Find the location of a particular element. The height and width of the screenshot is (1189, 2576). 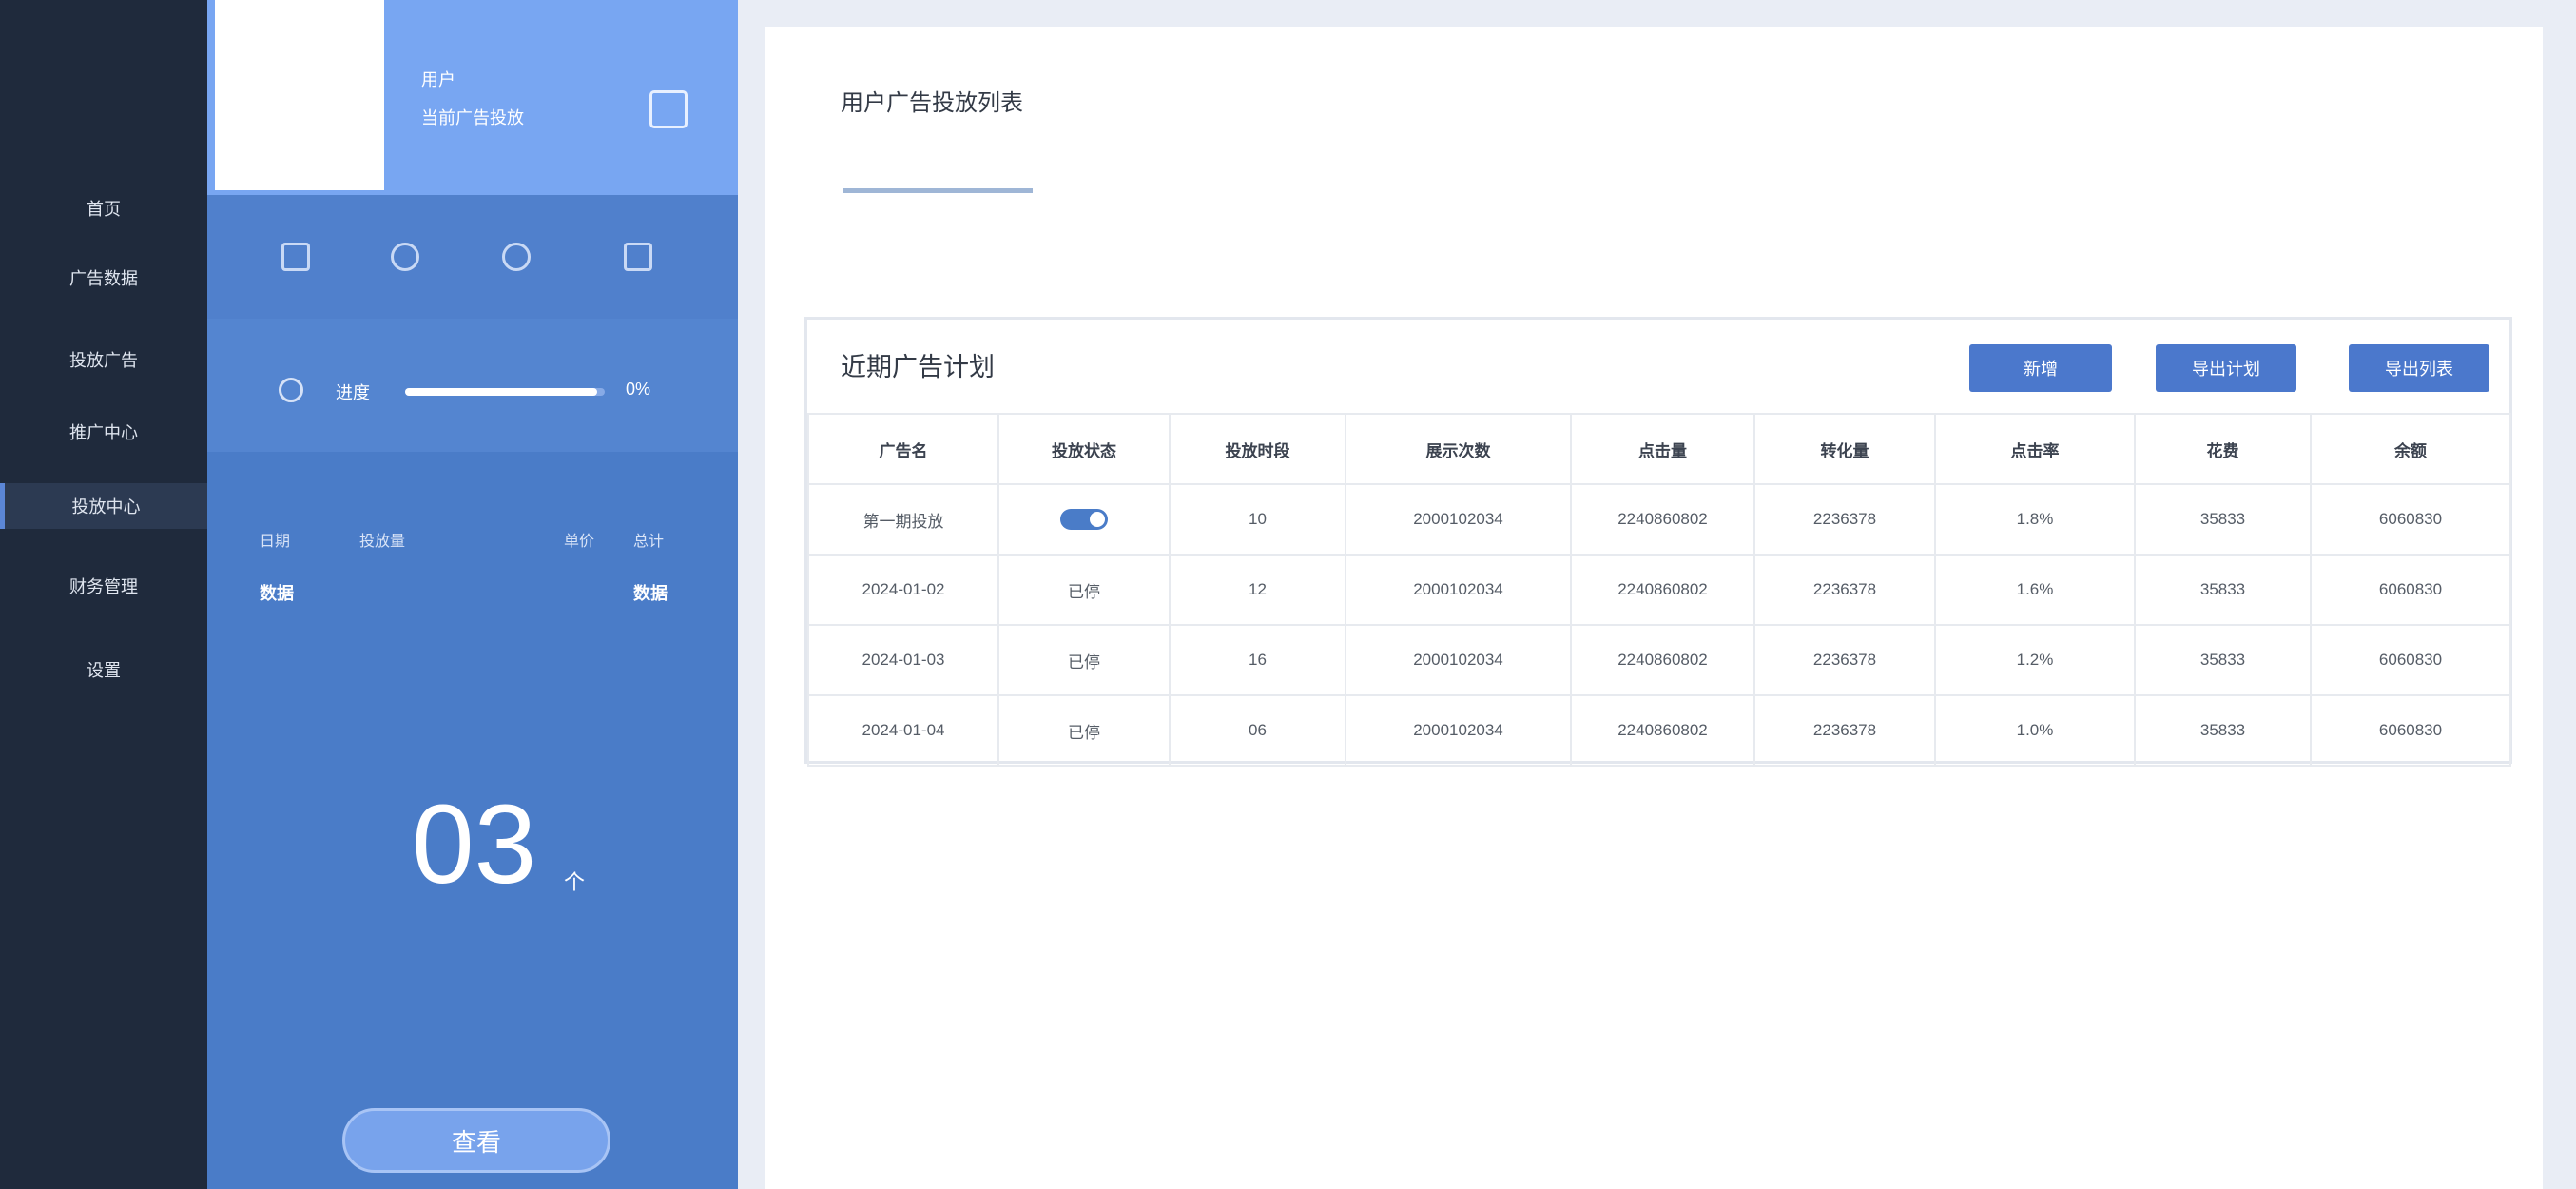

sidebar: 首页 广告数据 投放广告 推广中心 投放中心 财务管理 设置 is located at coordinates (103, 594).